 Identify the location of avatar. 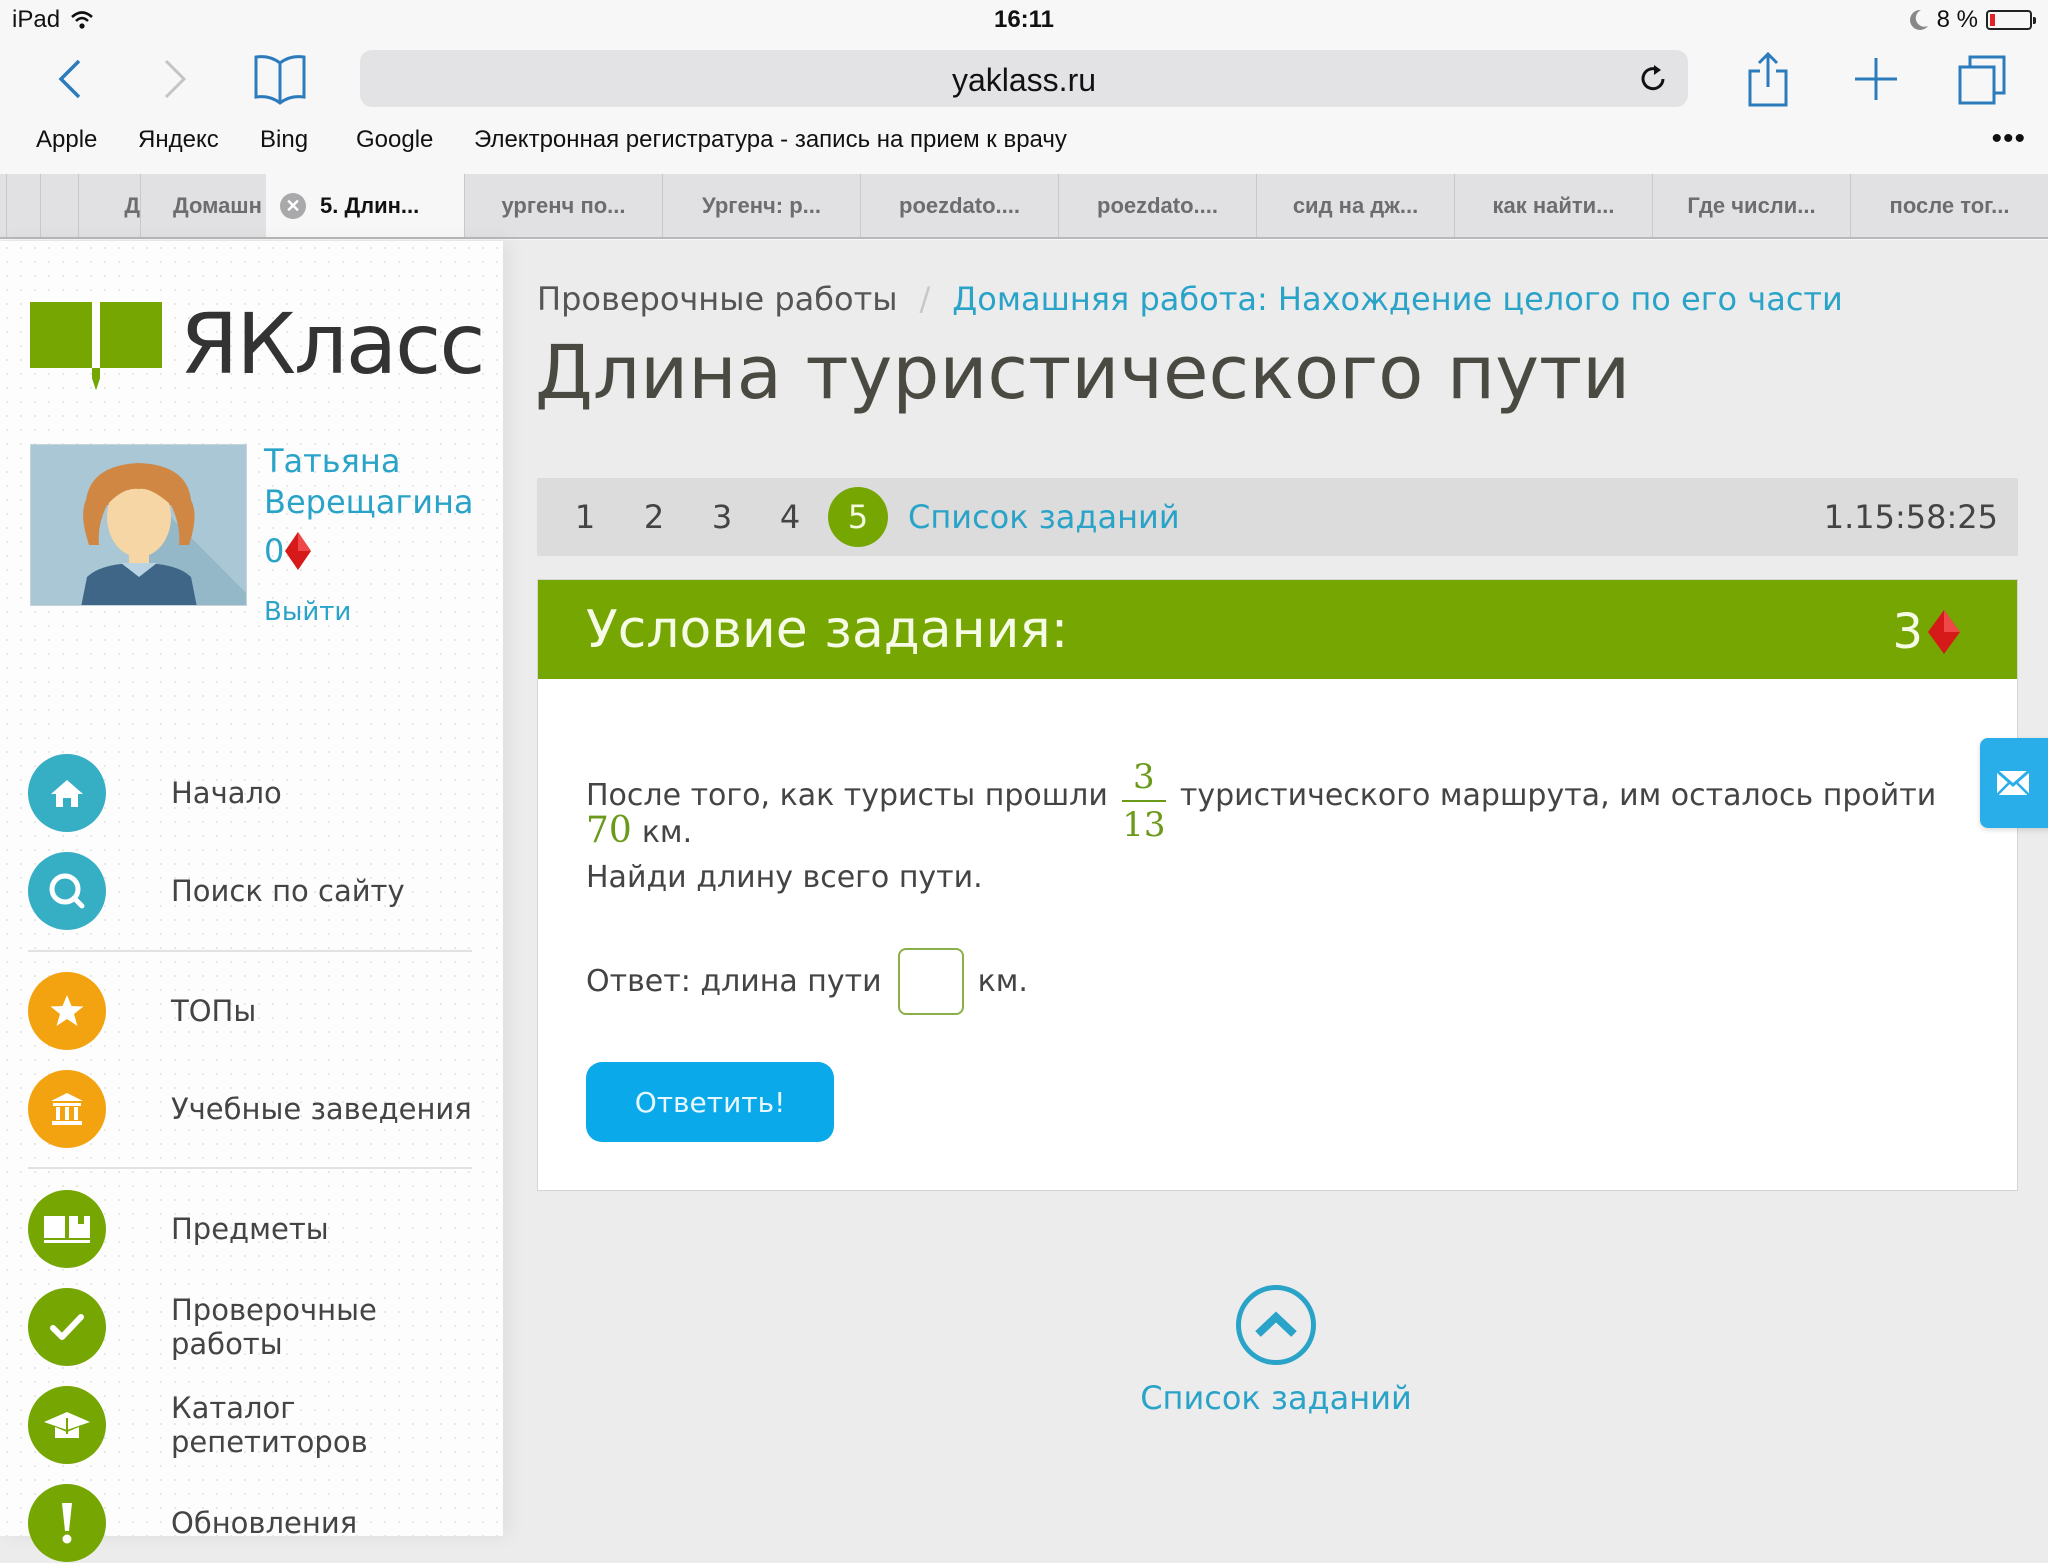
(138, 525).